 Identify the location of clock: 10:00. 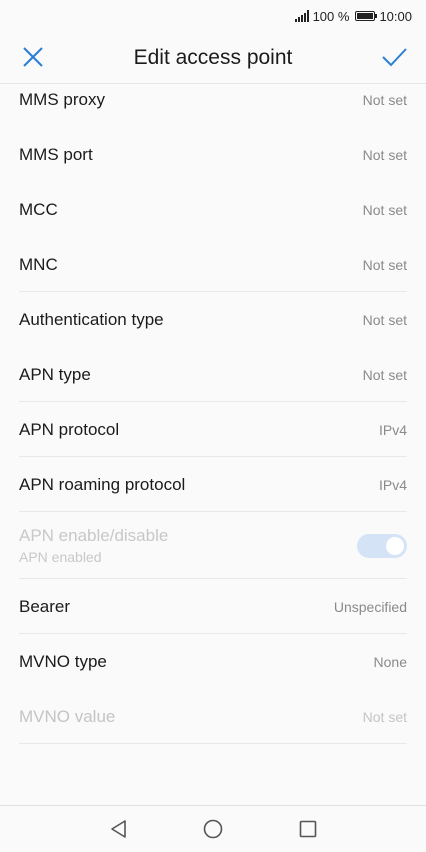
(395, 16).